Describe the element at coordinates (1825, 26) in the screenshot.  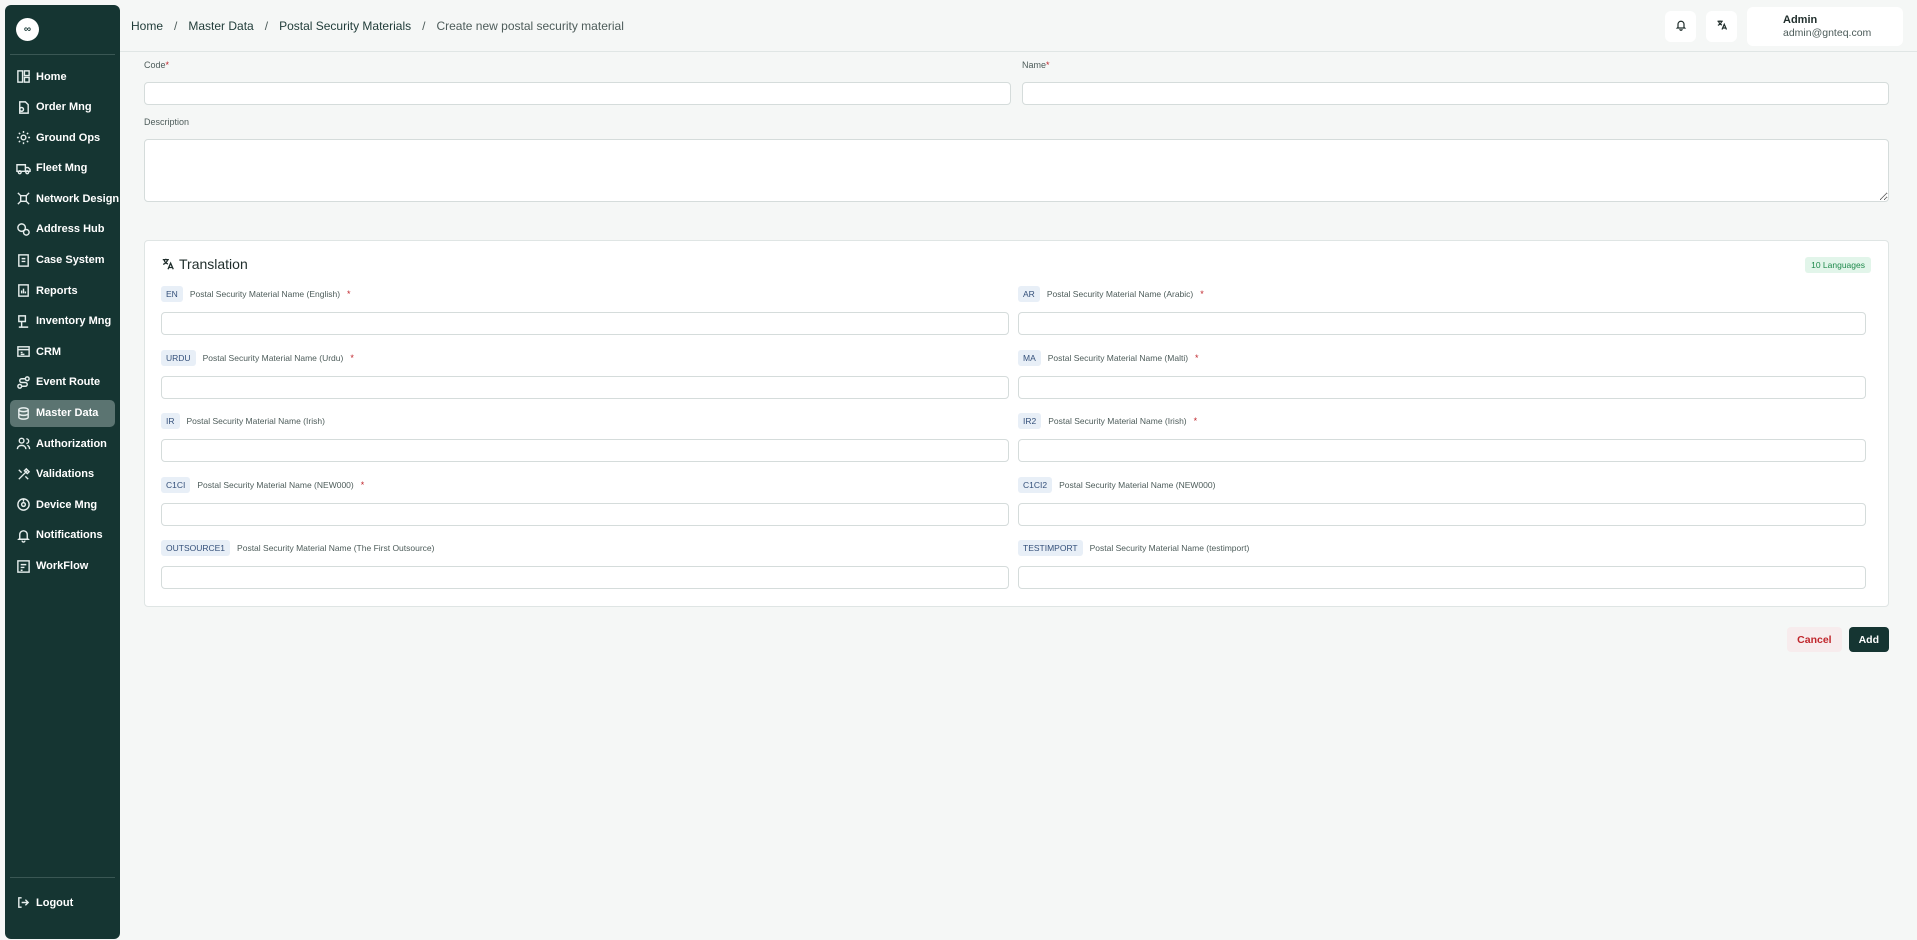
I see `user-menu: Admin admin@gnteq.com` at that location.